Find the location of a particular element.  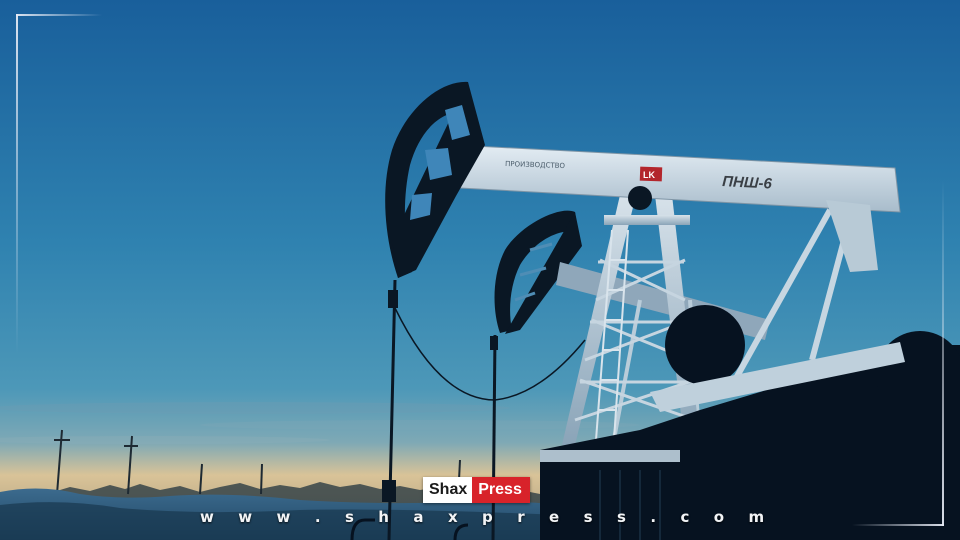

logo-part-shax: Shax is located at coordinates (448, 490).